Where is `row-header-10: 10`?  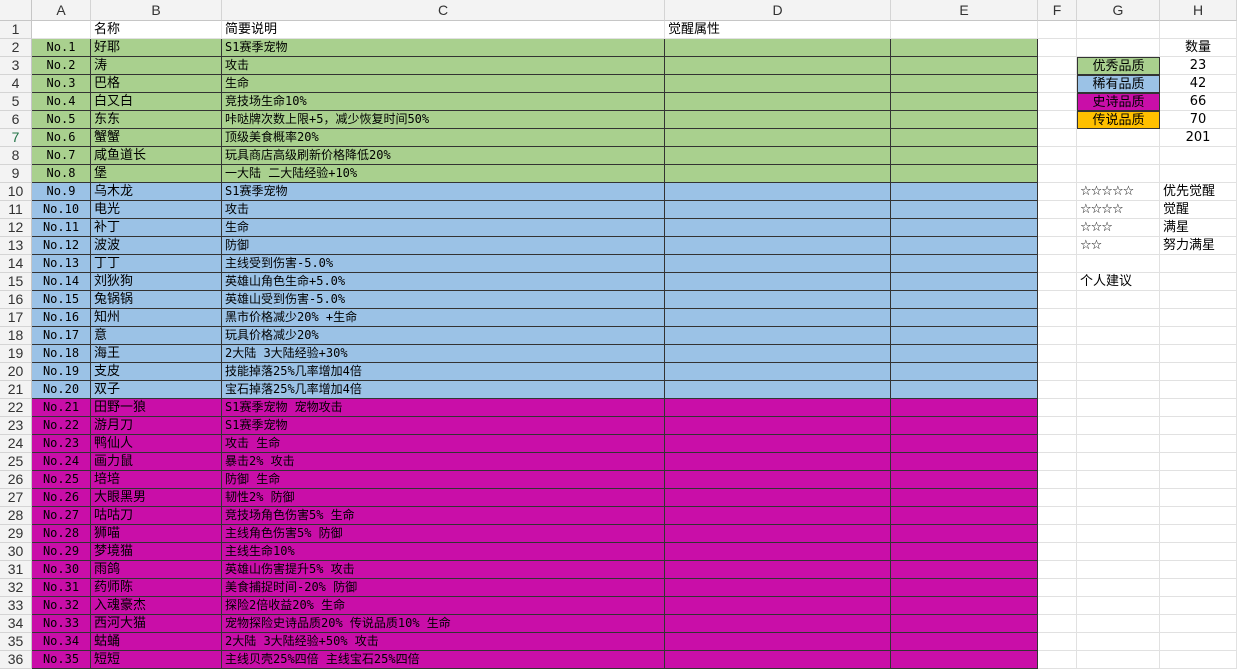
row-header-10: 10 is located at coordinates (16, 192).